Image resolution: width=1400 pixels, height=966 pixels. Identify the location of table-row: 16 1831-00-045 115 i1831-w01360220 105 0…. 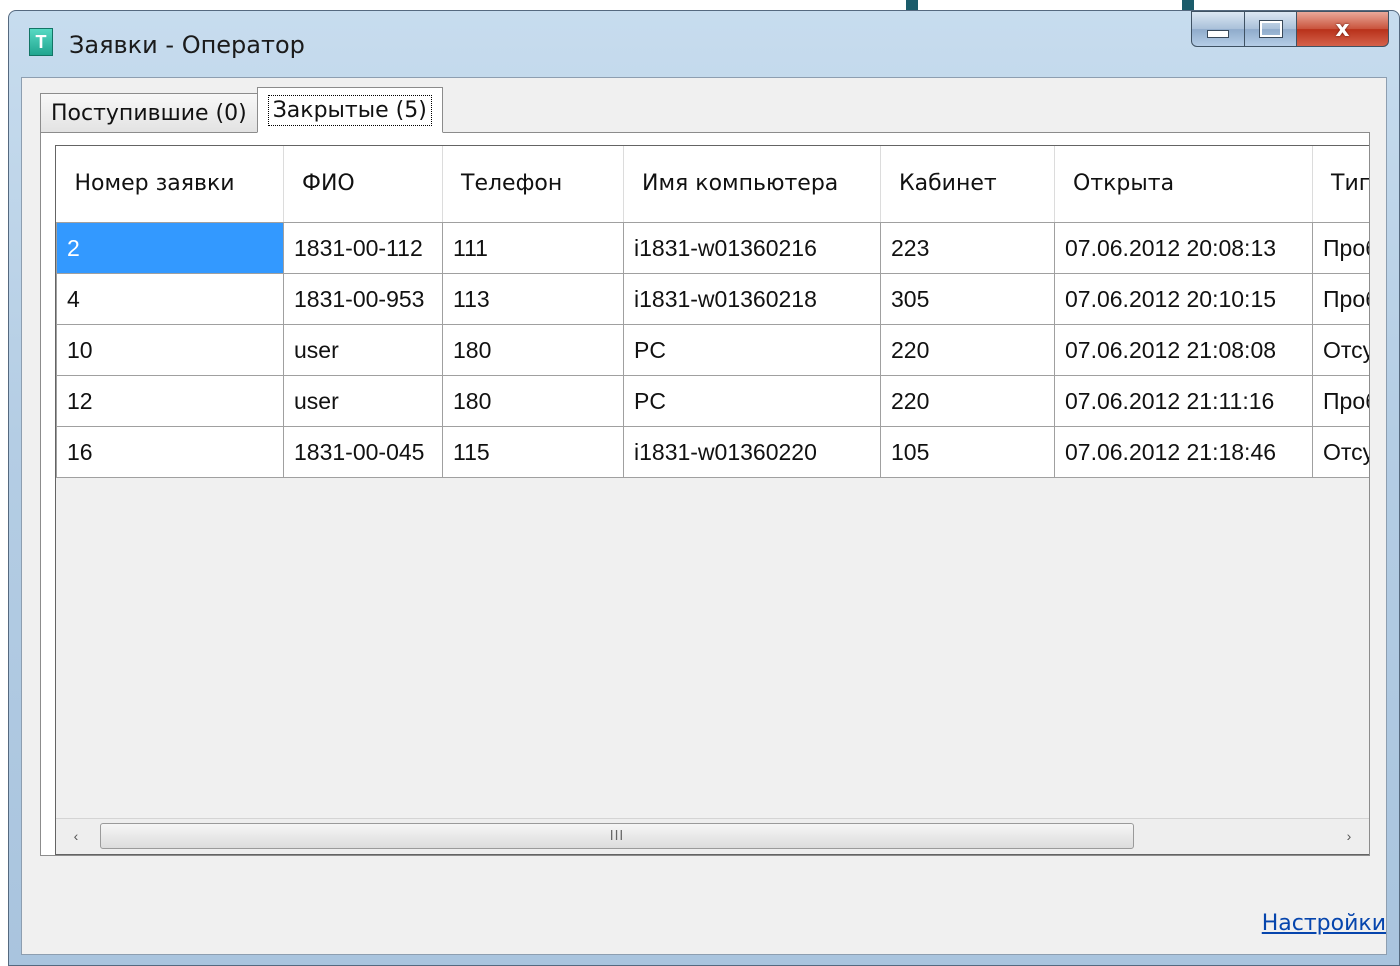
(712, 452).